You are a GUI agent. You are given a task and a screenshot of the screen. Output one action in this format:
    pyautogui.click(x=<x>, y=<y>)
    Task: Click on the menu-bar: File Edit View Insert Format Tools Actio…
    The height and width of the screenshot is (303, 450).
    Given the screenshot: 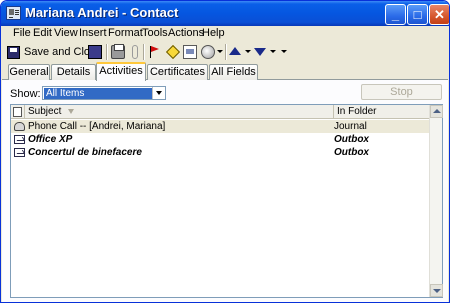 What is the action you would take?
    pyautogui.click(x=225, y=34)
    